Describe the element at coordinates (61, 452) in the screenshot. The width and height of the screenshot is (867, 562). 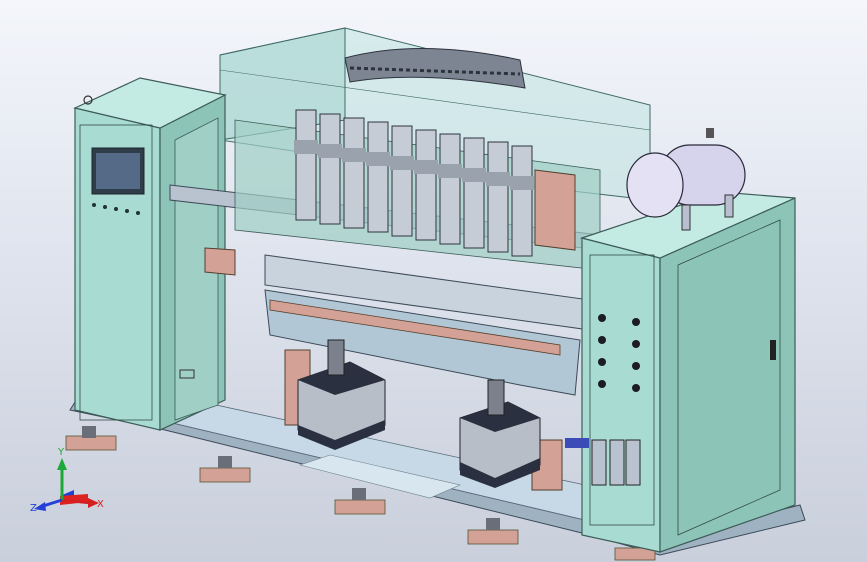
I see `triad-y-label: Y` at that location.